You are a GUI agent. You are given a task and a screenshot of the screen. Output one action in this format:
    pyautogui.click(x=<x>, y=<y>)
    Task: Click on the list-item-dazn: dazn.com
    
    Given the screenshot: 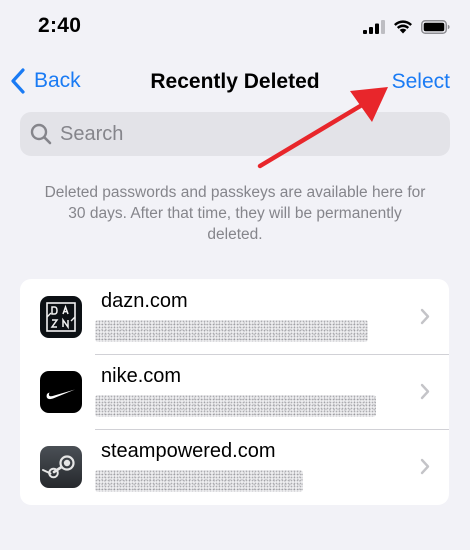 What is the action you would take?
    pyautogui.click(x=234, y=316)
    